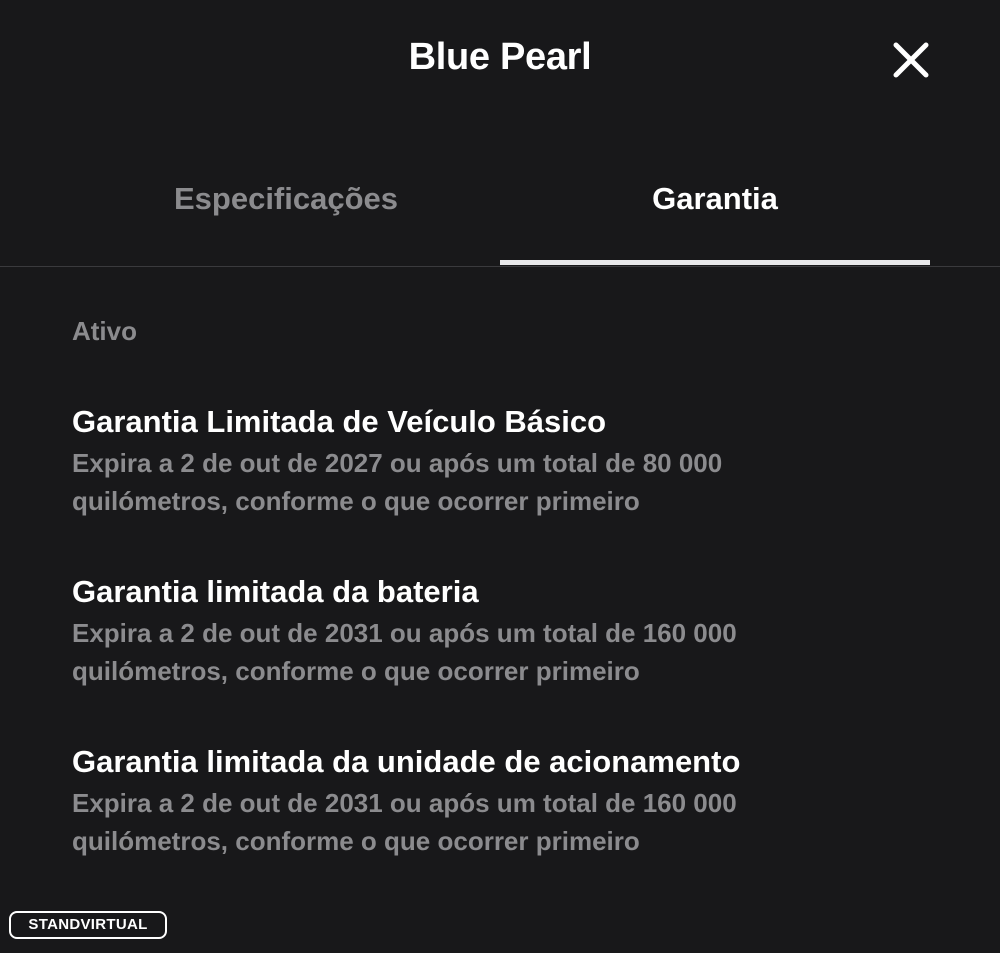 The height and width of the screenshot is (953, 1000). What do you see at coordinates (339, 421) in the screenshot?
I see `warranty-title: Garantia Limitada de Veículo Básico` at bounding box center [339, 421].